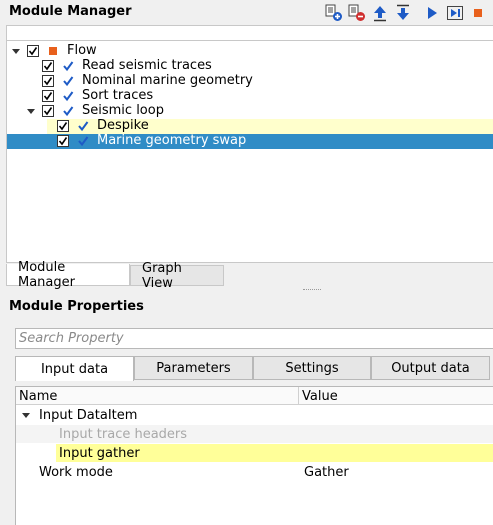  Describe the element at coordinates (250, 111) in the screenshot. I see `tree-item-seismic-loop: Seismic loop` at that location.